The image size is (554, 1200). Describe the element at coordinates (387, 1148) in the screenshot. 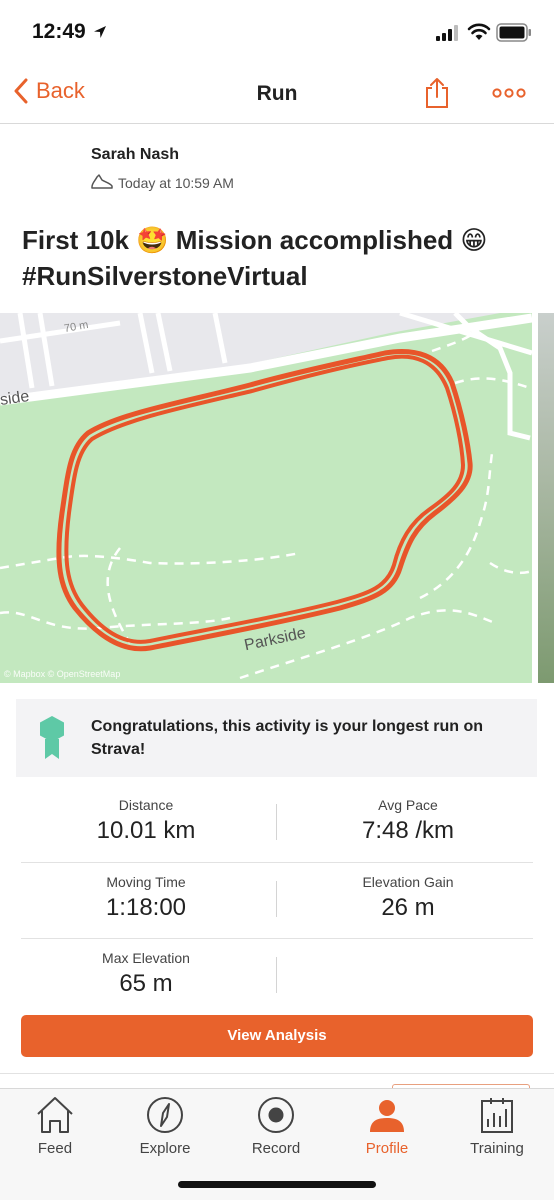

I see `tab-label: Profile` at that location.